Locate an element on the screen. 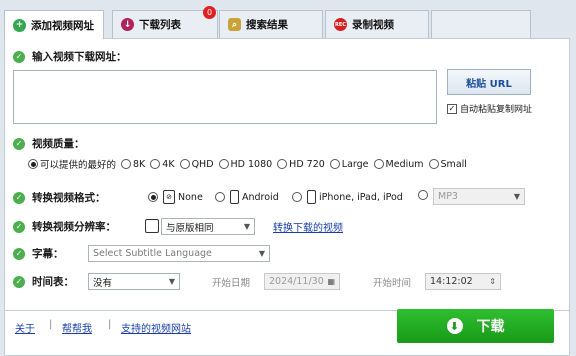 This screenshot has width=576, height=356. spinner-icon: ⇕ is located at coordinates (492, 281).